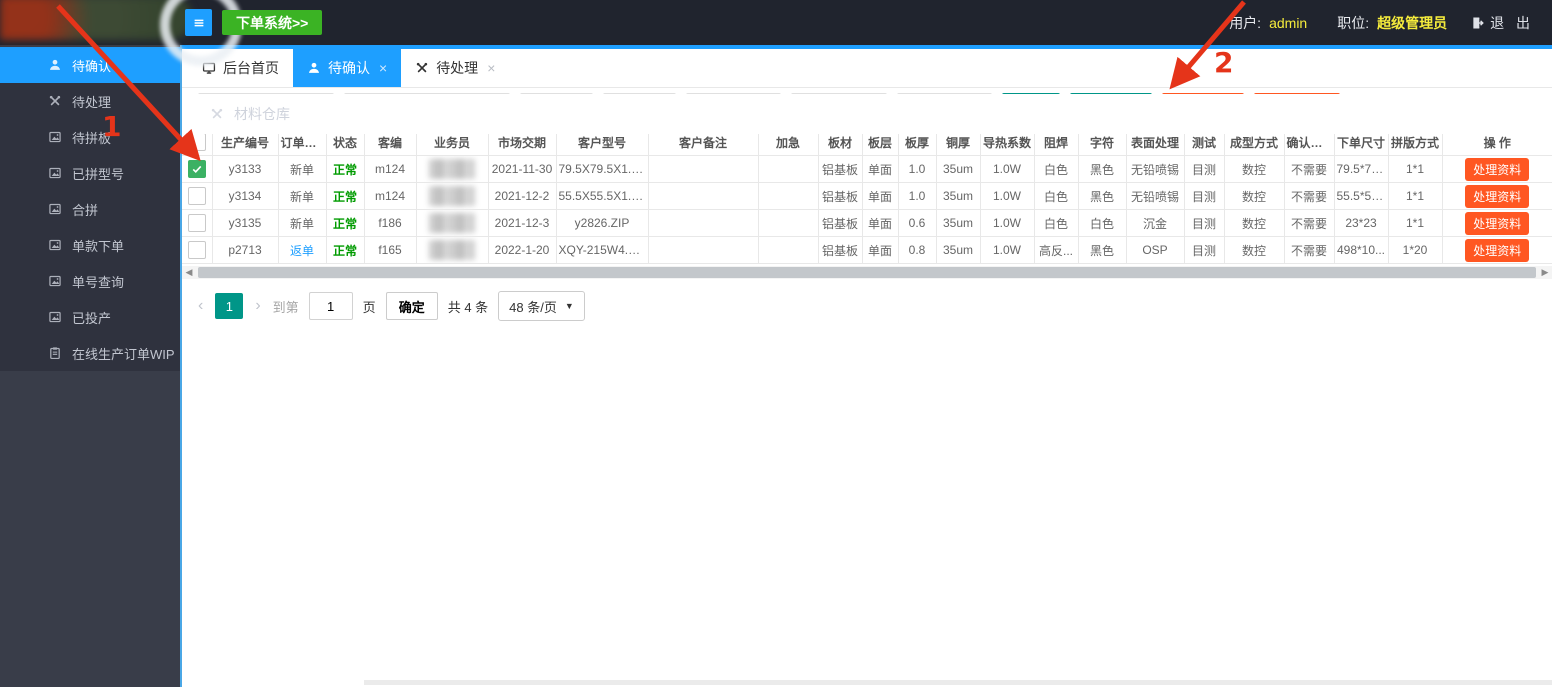 The width and height of the screenshot is (1552, 687). What do you see at coordinates (1545, 272) in the screenshot?
I see `scroll-right-icon: ▶` at bounding box center [1545, 272].